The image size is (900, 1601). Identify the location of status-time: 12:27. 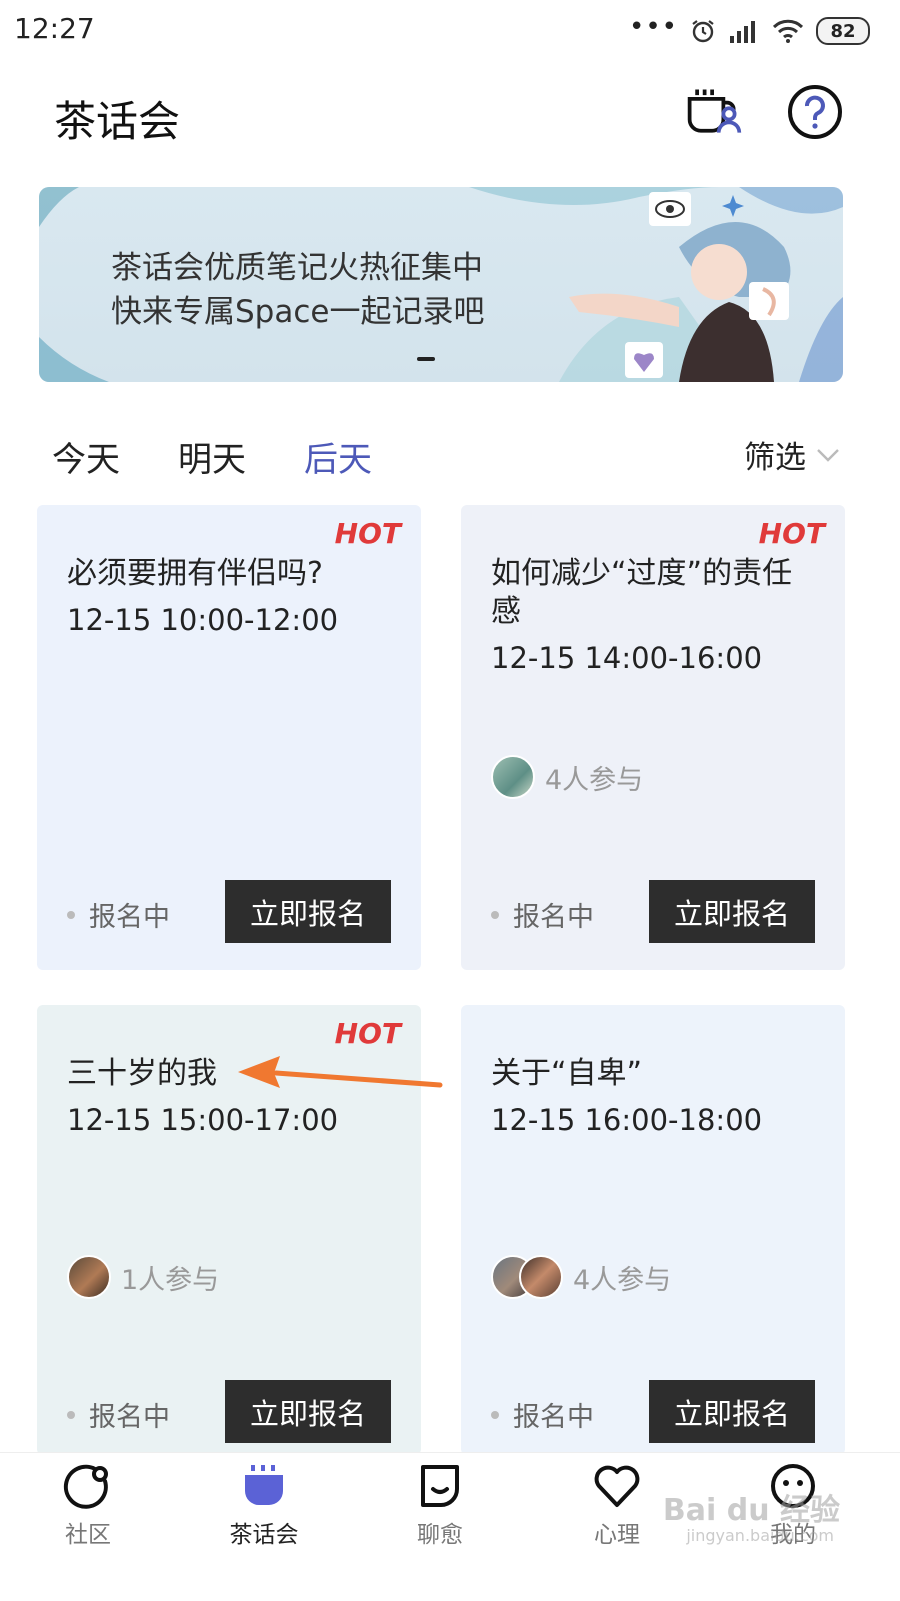
(54, 28).